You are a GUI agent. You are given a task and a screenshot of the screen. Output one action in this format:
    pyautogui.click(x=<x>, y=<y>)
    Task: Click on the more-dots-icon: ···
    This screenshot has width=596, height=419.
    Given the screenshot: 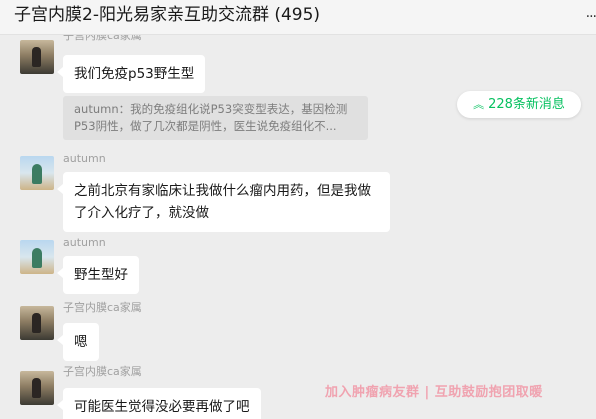 What is the action you would take?
    pyautogui.click(x=591, y=17)
    